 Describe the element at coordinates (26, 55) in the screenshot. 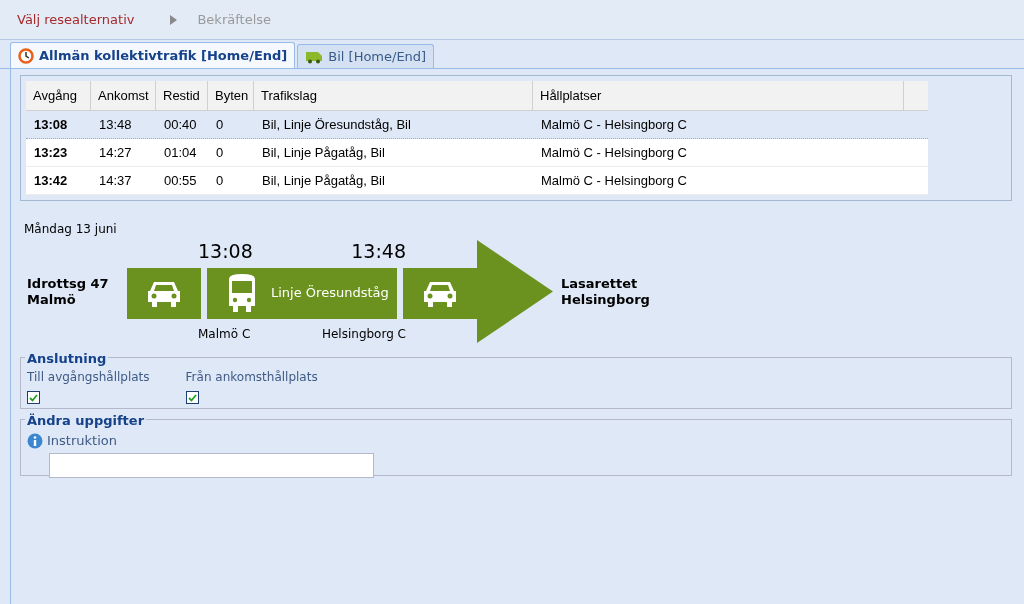

I see `clock-icon` at that location.